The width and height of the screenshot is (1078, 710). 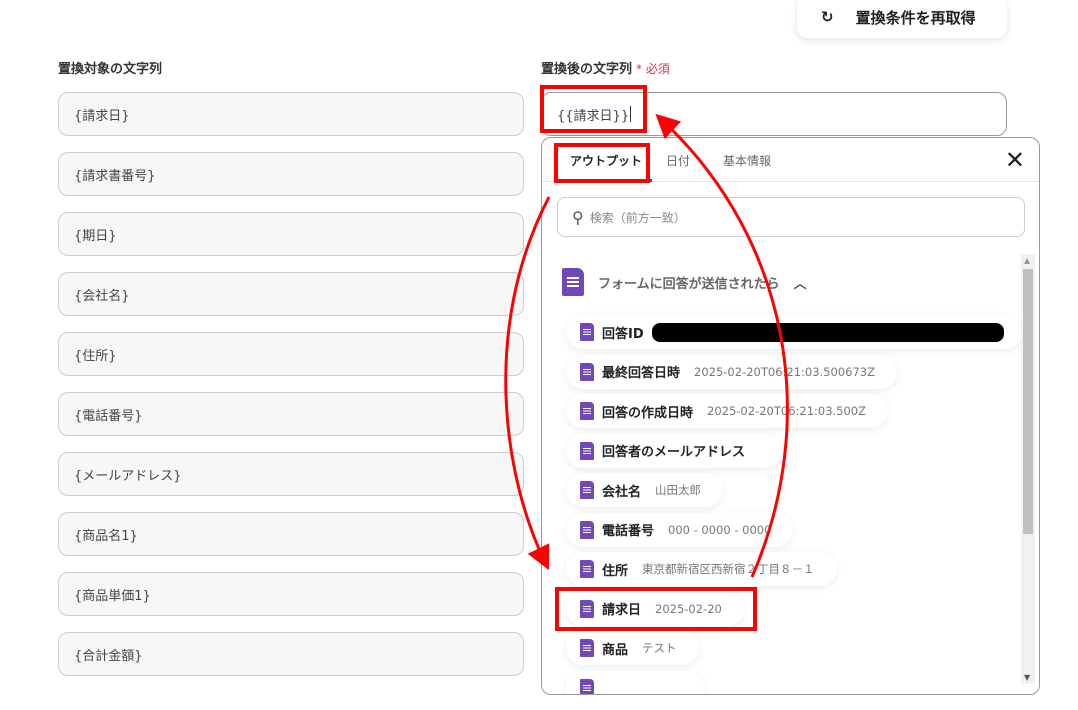 I want to click on item-value: 山田太郎, so click(x=678, y=490).